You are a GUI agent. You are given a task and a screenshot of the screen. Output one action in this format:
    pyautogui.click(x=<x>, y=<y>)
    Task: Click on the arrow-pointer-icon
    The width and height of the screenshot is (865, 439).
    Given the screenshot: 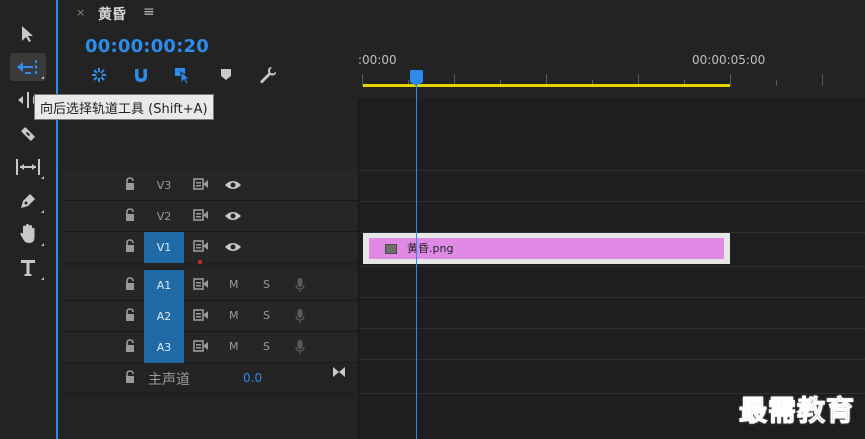 What is the action you would take?
    pyautogui.click(x=27, y=34)
    